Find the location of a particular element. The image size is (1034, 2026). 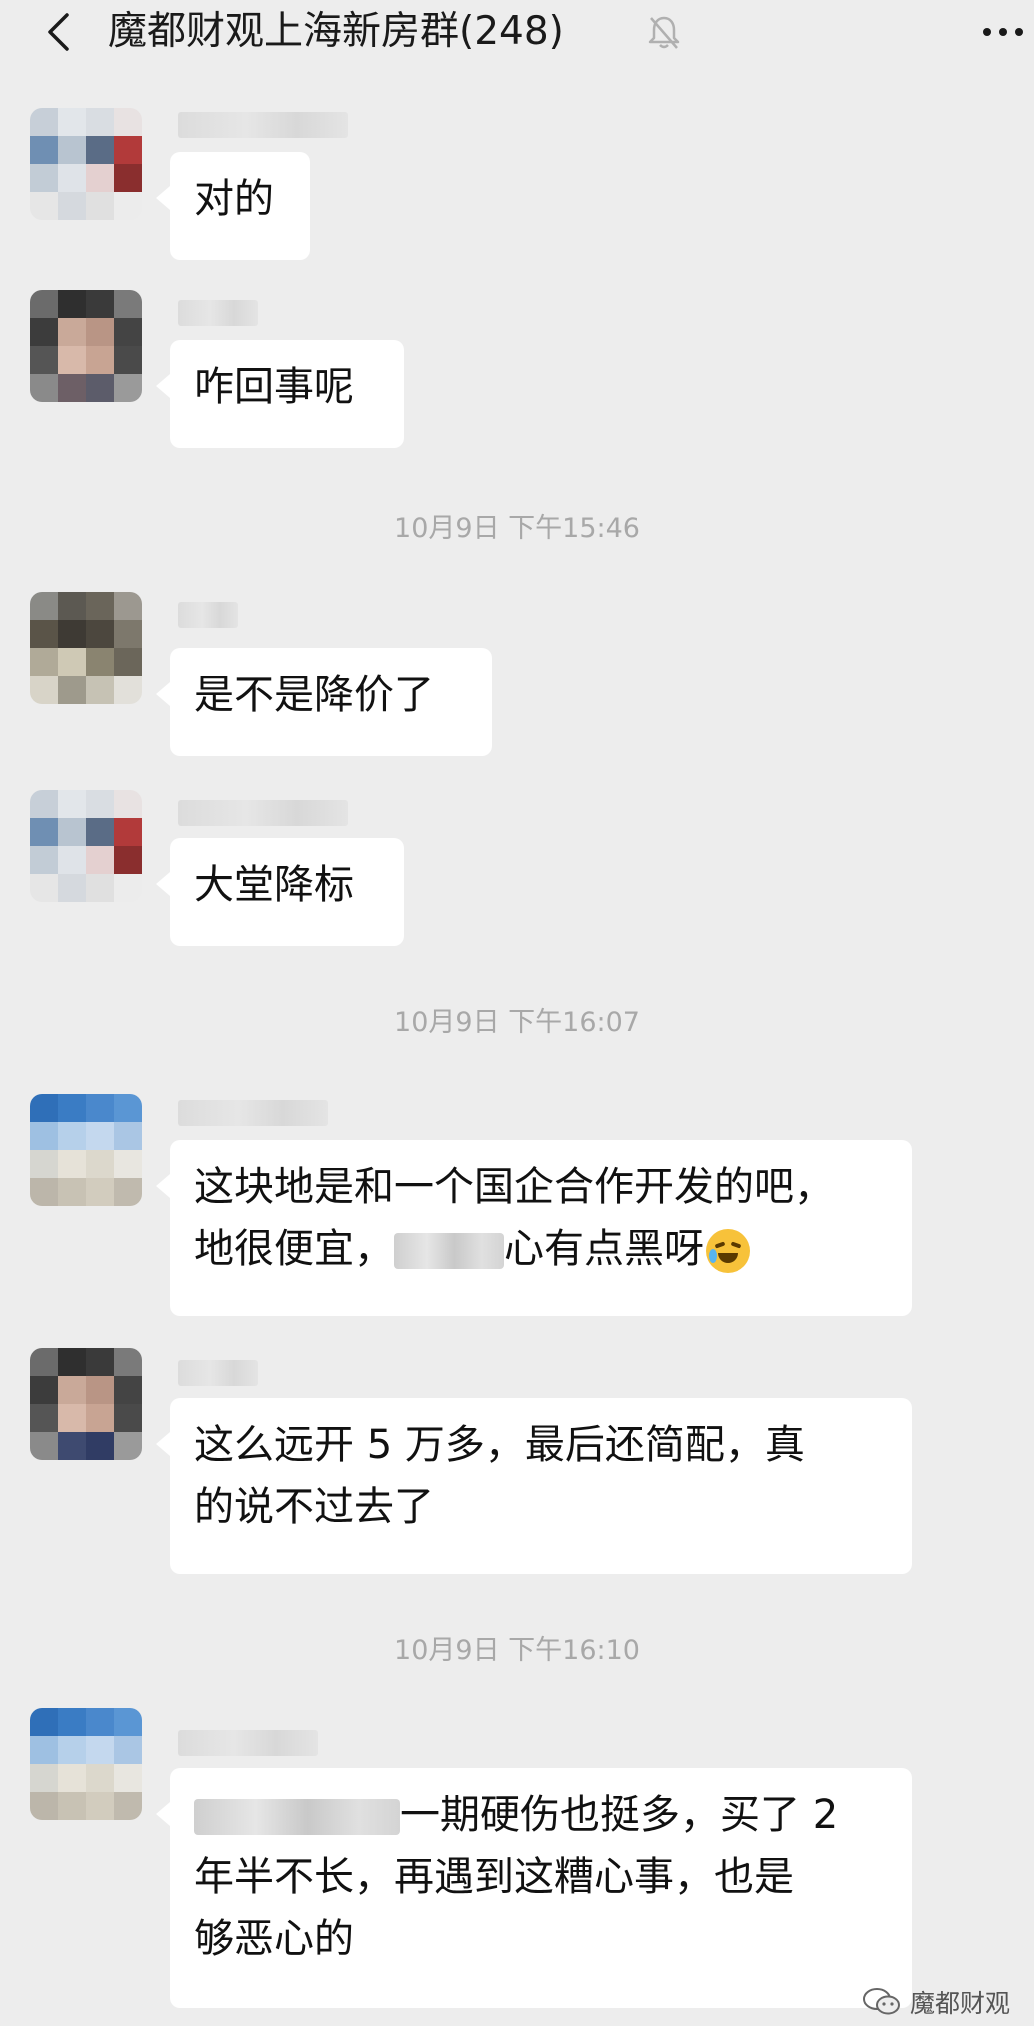

message-bubble: 是不是降价了 is located at coordinates (324, 702).